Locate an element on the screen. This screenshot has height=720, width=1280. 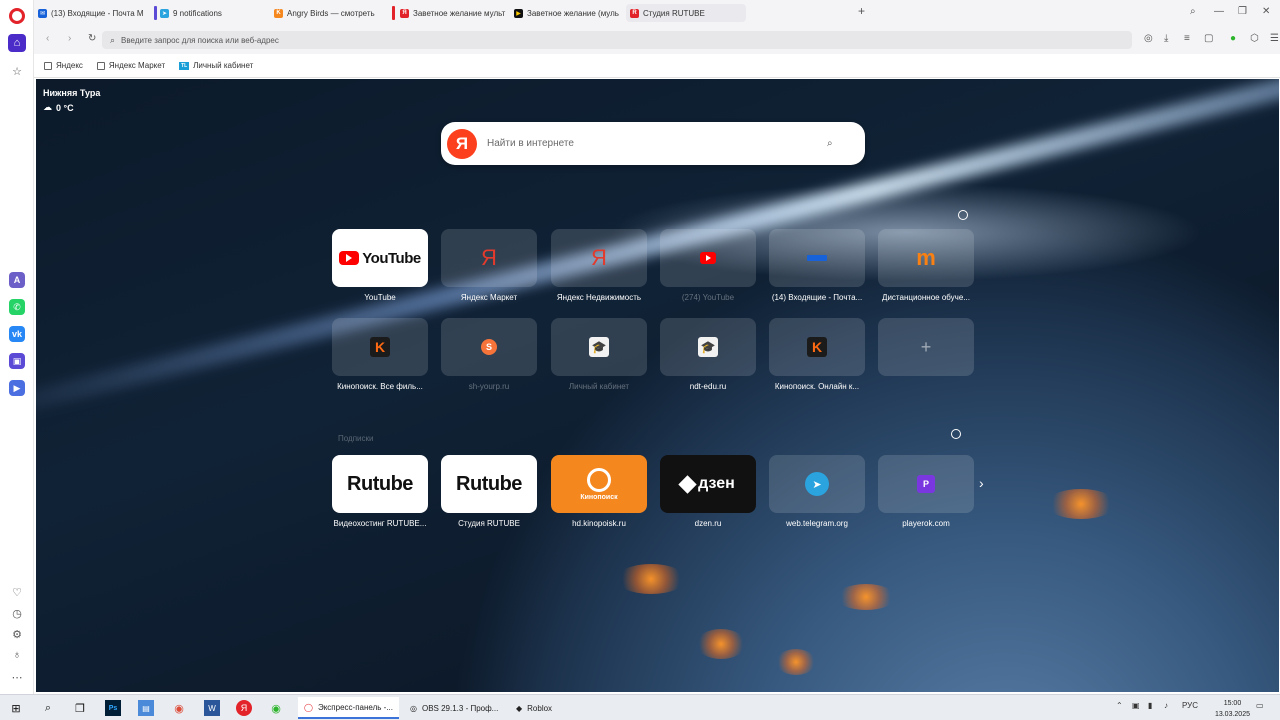
tray-chevron-icon: ⌃ is located at coordinates (1119, 705).